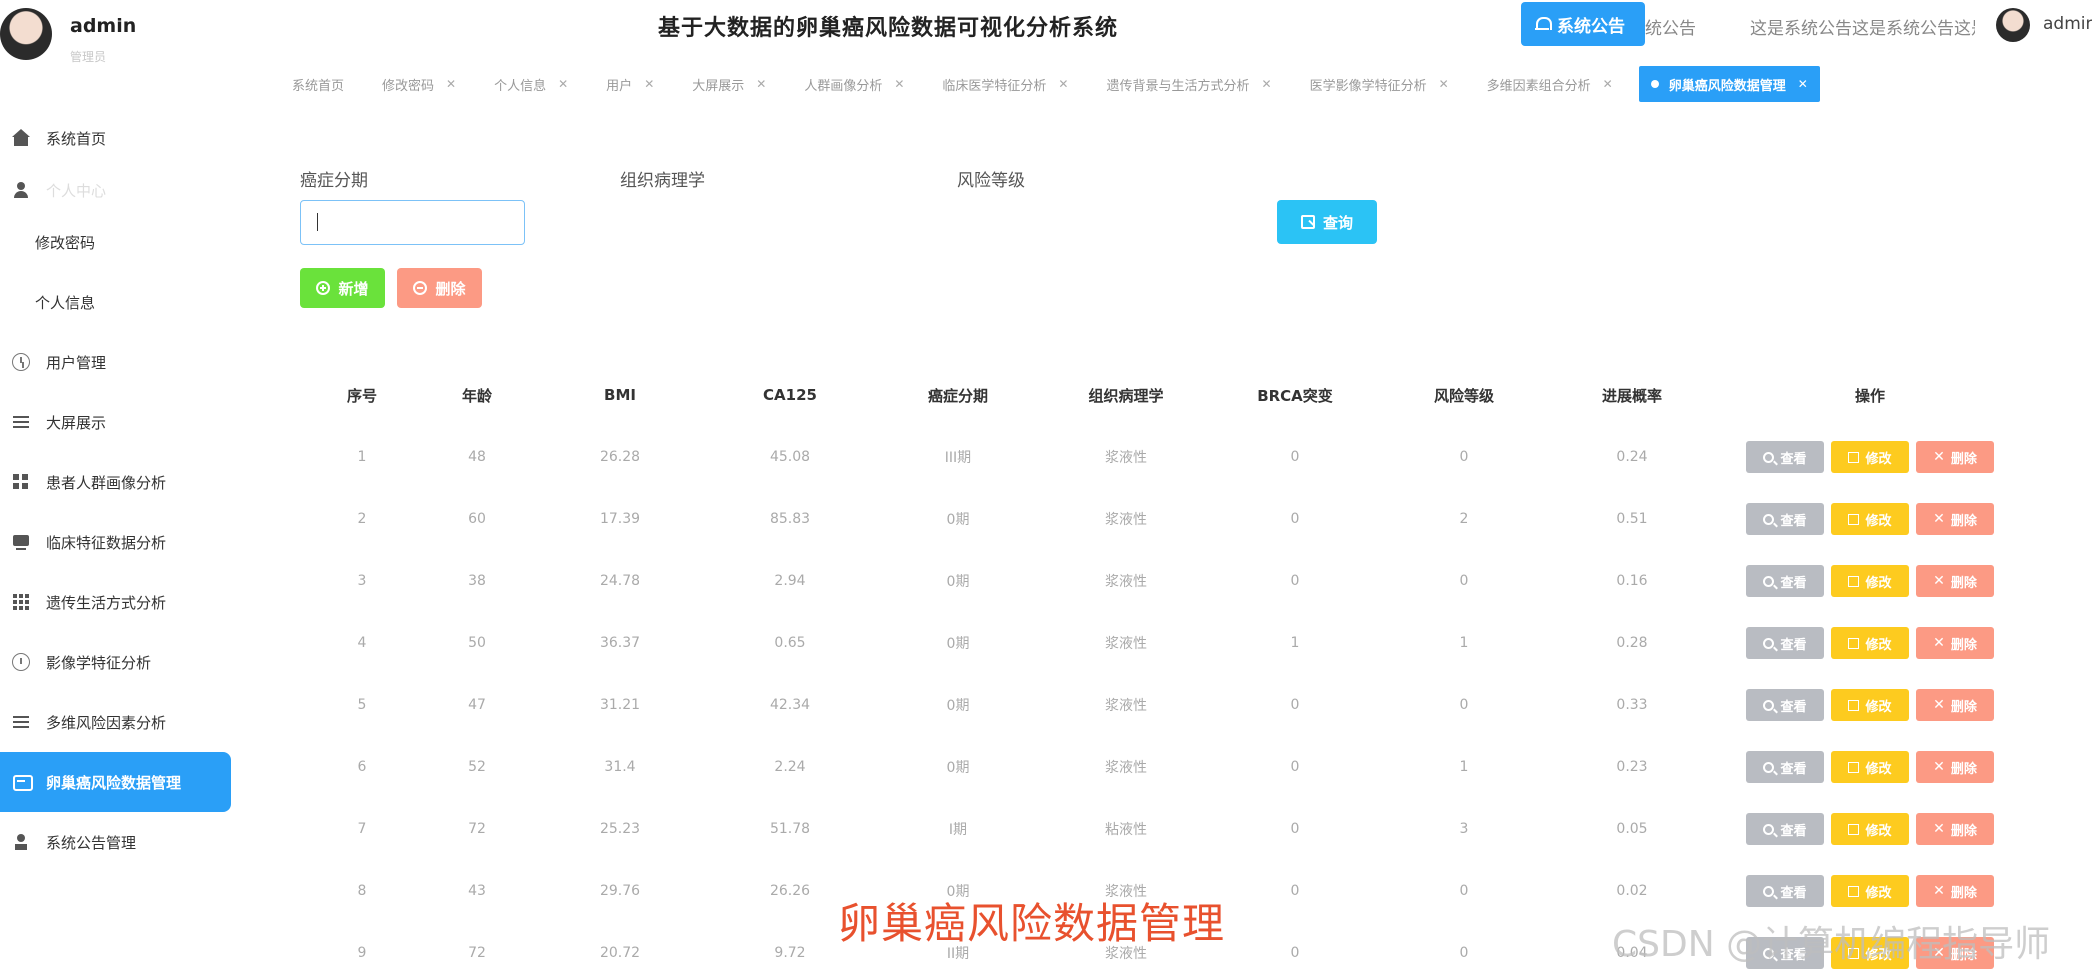 The width and height of the screenshot is (2092, 972). What do you see at coordinates (116, 190) in the screenshot?
I see `sidebar-item-personal-center: 个人中心` at bounding box center [116, 190].